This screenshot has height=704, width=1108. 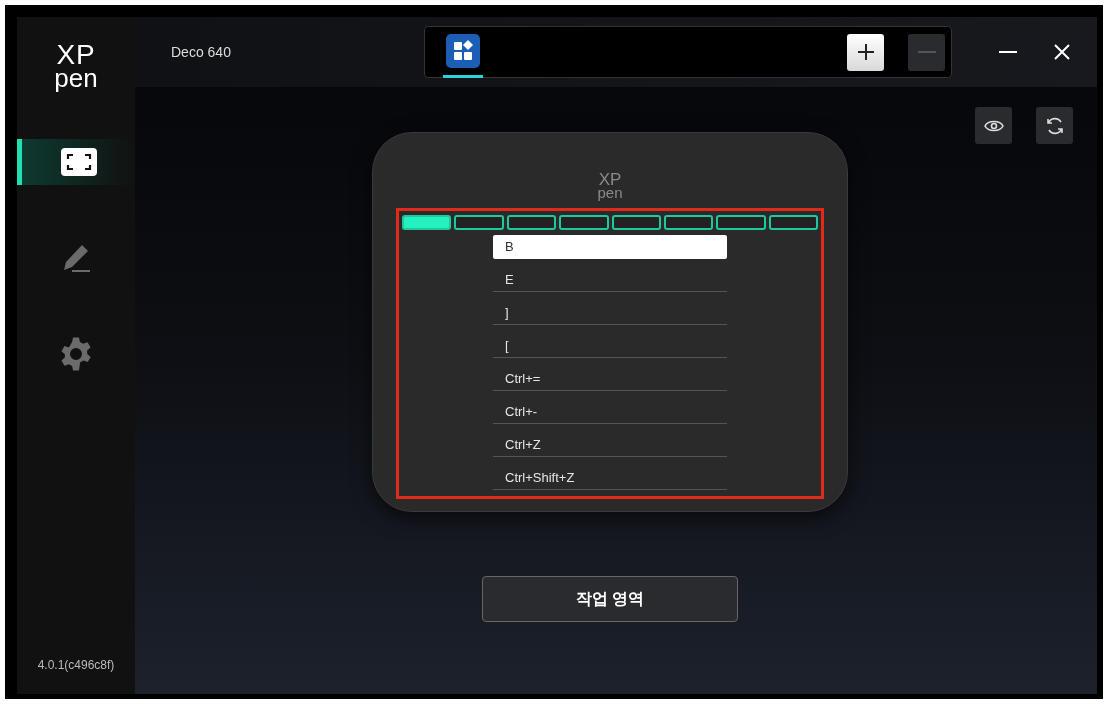 I want to click on frame-icon, so click(x=78, y=162).